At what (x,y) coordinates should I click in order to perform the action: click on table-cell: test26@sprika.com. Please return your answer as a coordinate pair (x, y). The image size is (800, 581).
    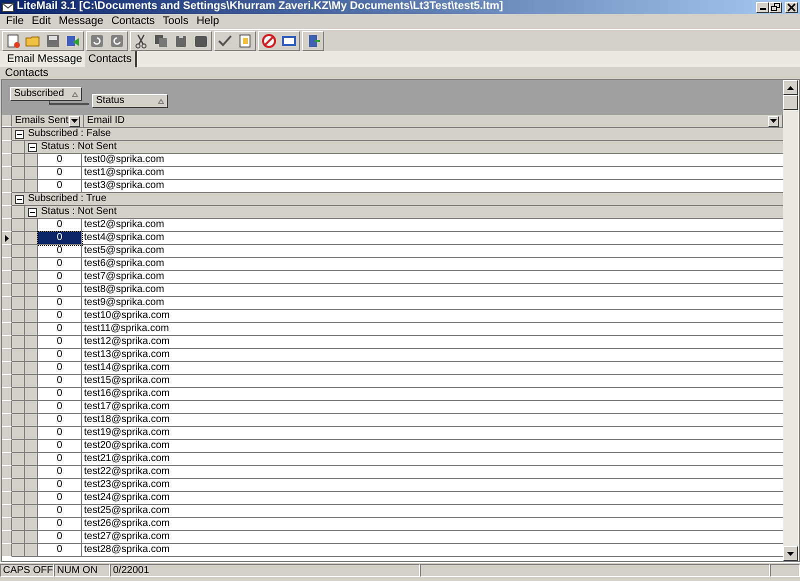
    Looking at the image, I should click on (432, 524).